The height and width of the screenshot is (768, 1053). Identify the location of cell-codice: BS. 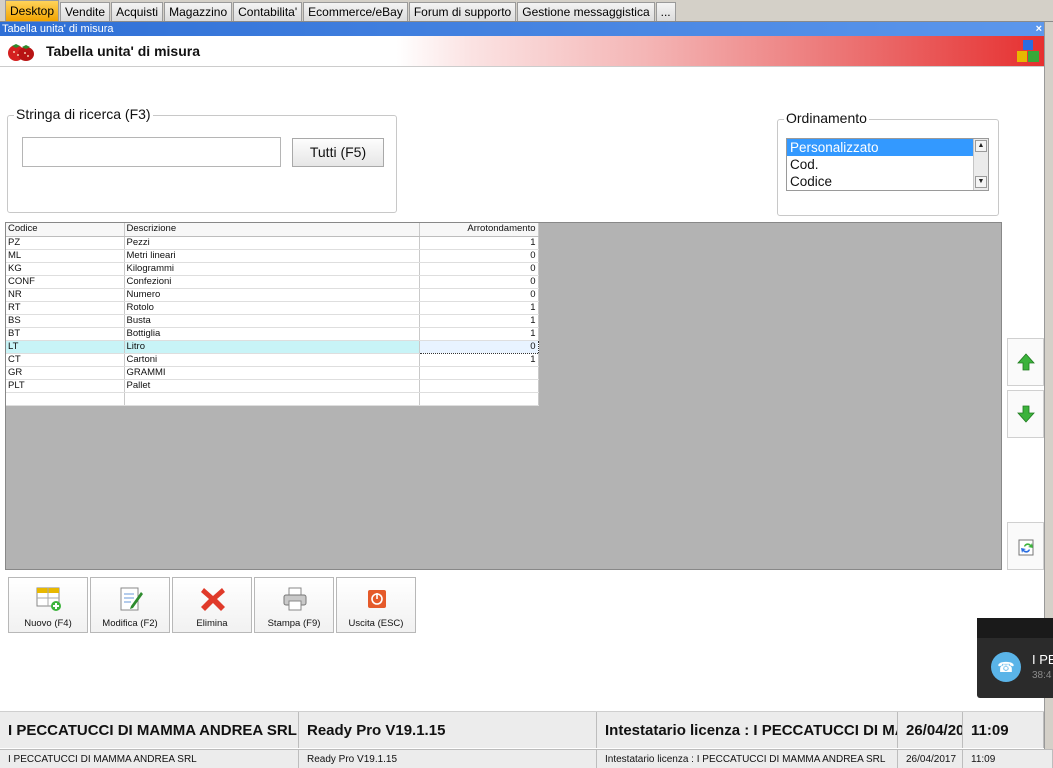
(65, 321).